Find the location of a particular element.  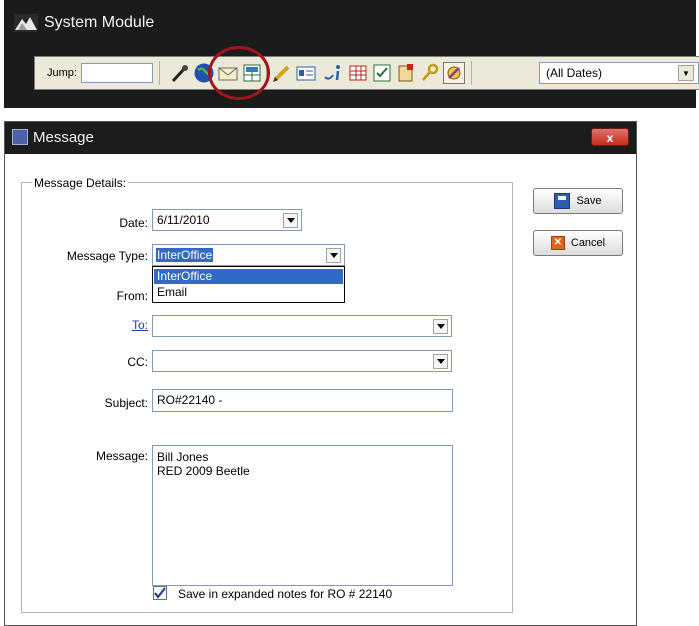

option-interoffice: InterOffice is located at coordinates (248, 276).